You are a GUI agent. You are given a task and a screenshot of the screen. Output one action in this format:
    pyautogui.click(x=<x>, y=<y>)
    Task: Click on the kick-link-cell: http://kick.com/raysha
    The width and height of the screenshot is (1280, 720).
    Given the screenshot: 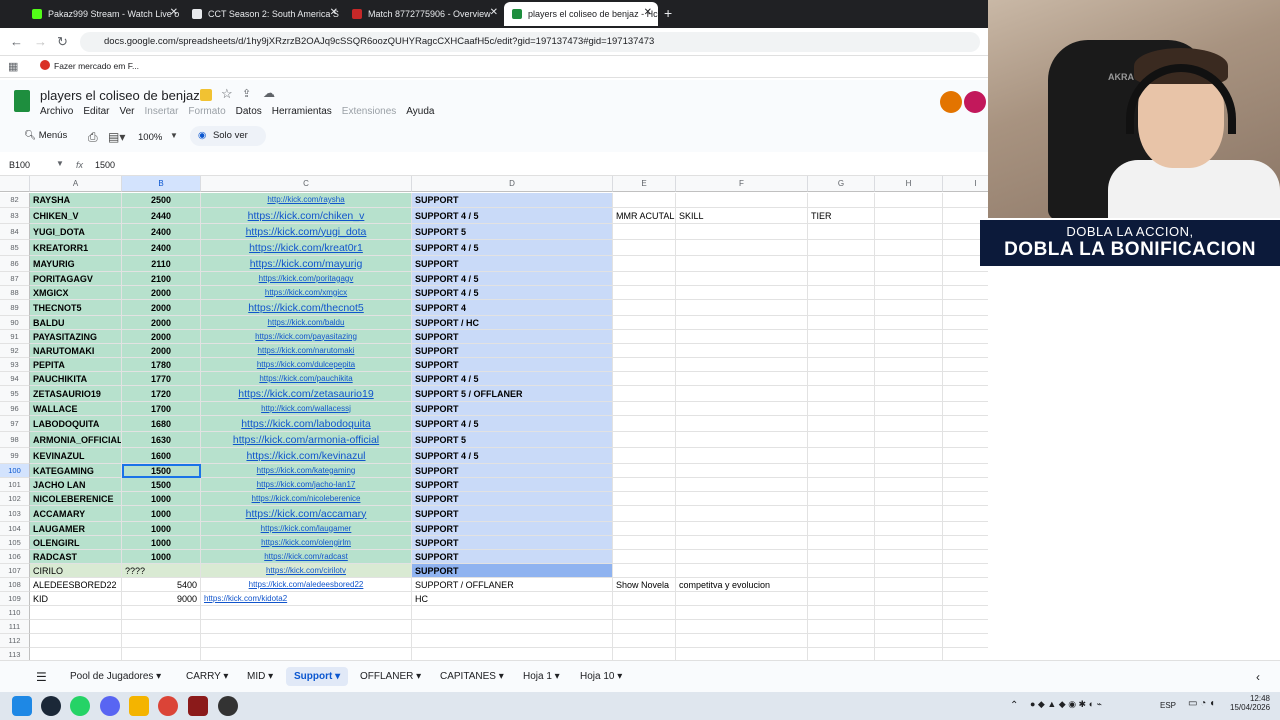 What is the action you would take?
    pyautogui.click(x=306, y=200)
    